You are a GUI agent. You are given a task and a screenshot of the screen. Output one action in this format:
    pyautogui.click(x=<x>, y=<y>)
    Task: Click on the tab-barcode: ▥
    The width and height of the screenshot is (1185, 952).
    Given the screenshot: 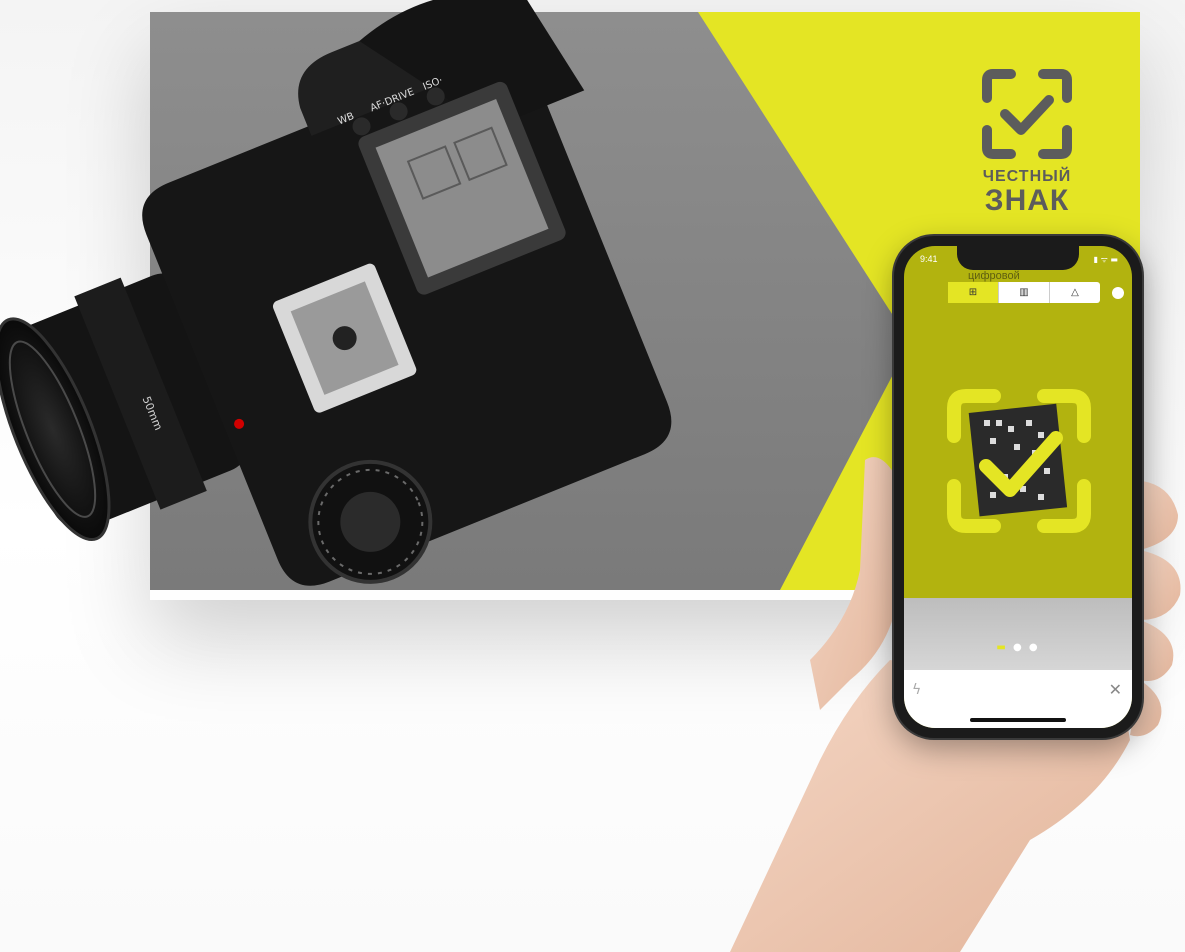 What is the action you would take?
    pyautogui.click(x=1024, y=292)
    